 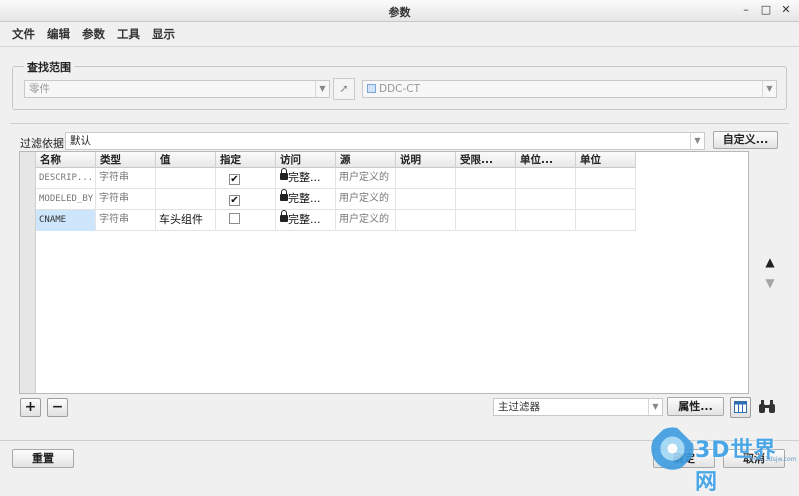 I want to click on col-name: 名称, so click(x=66, y=160).